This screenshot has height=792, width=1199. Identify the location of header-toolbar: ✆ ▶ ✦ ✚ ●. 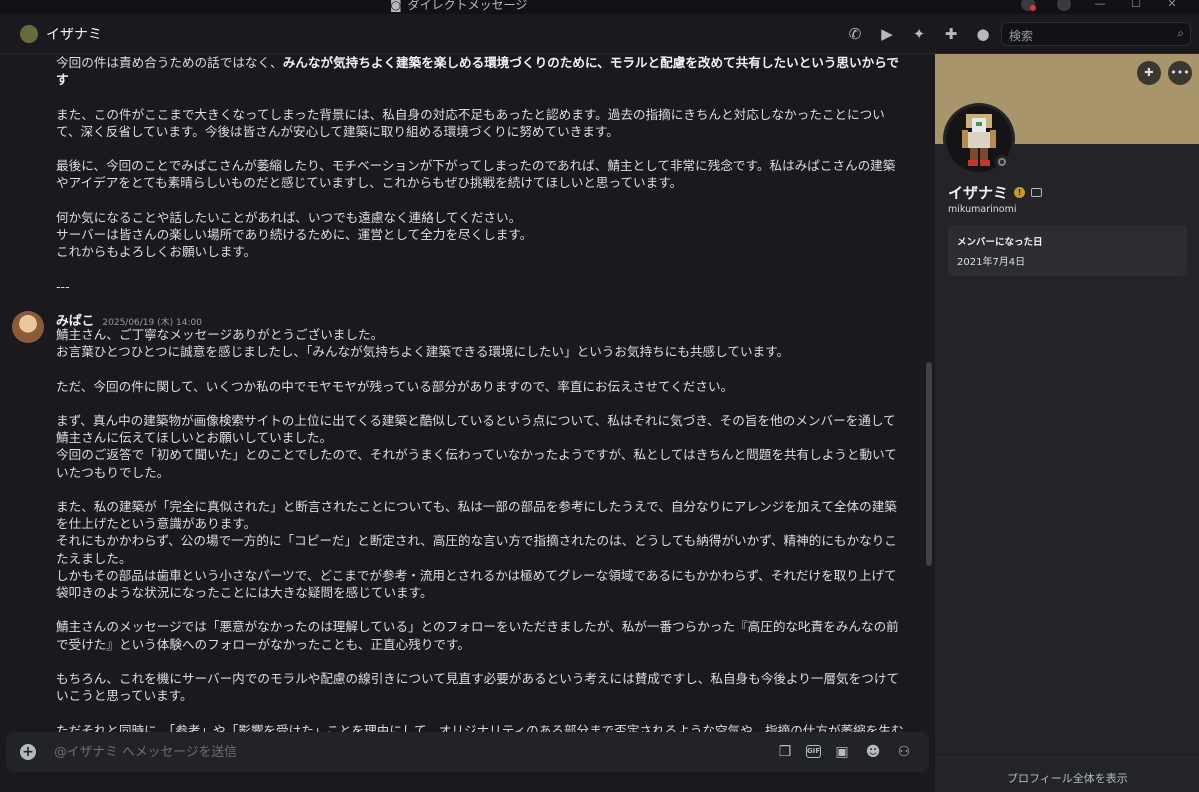
(919, 34).